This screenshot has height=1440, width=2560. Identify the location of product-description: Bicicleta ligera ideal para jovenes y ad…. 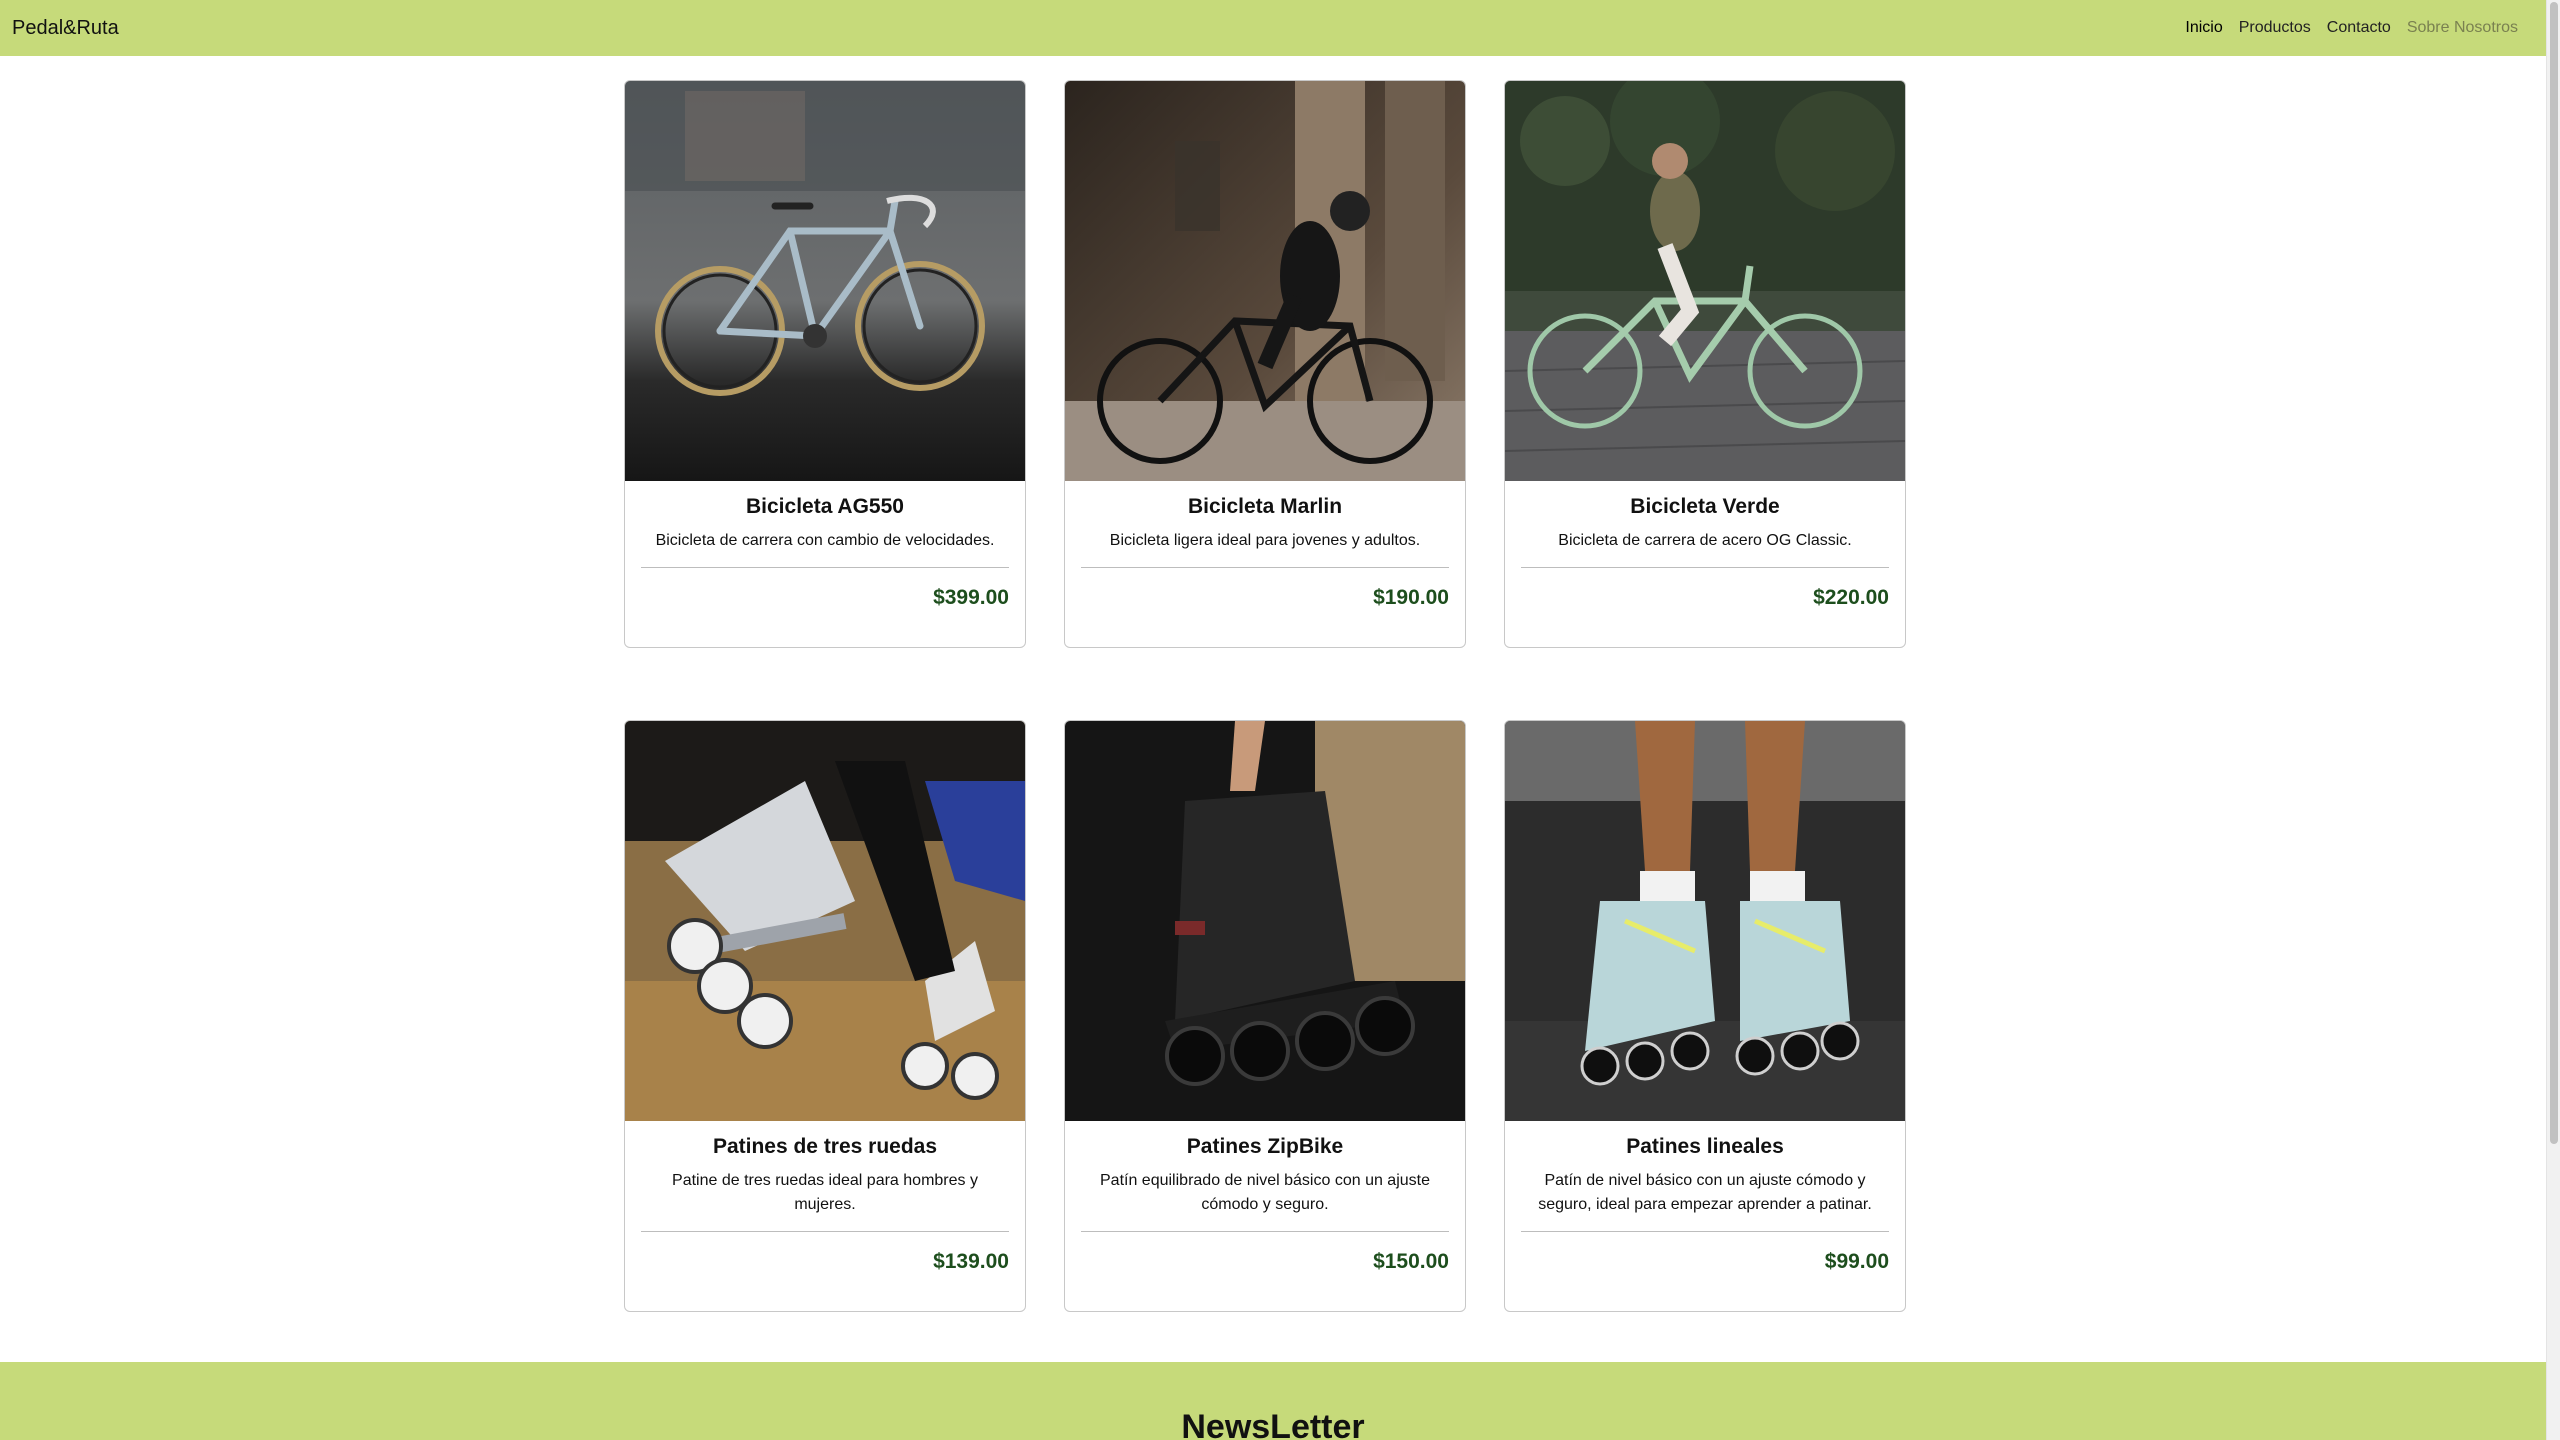
(1265, 540).